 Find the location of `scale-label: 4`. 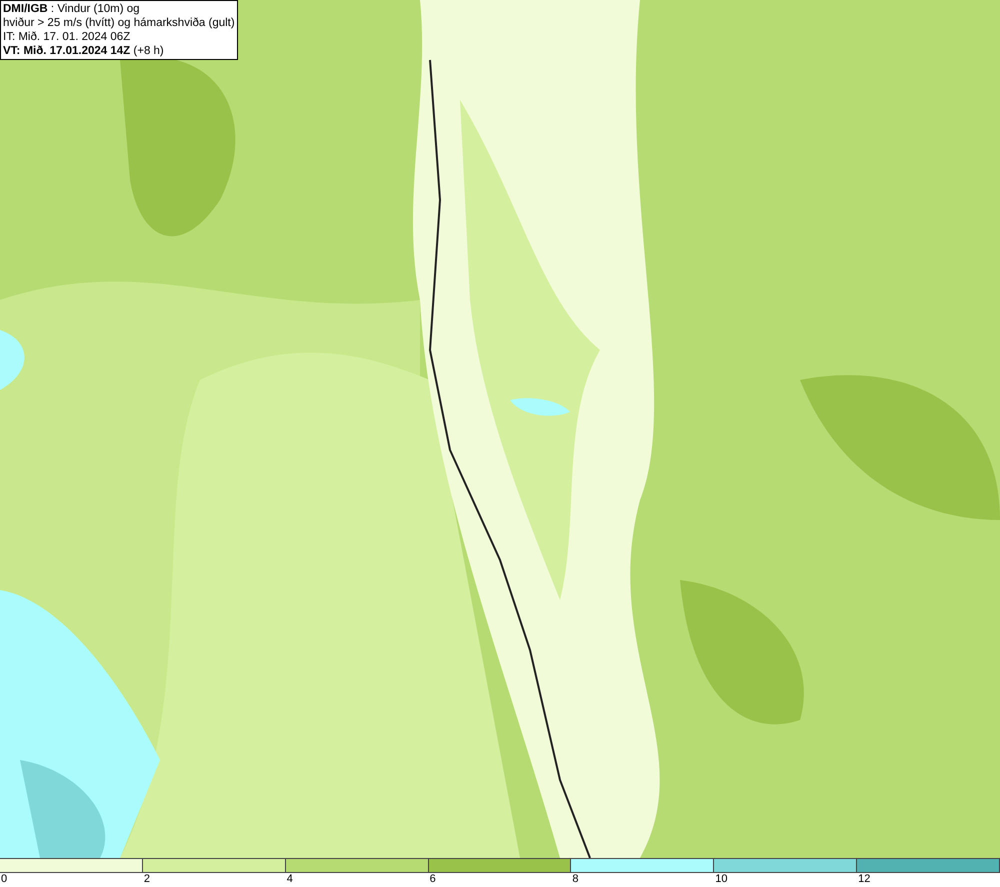

scale-label: 4 is located at coordinates (289, 879).